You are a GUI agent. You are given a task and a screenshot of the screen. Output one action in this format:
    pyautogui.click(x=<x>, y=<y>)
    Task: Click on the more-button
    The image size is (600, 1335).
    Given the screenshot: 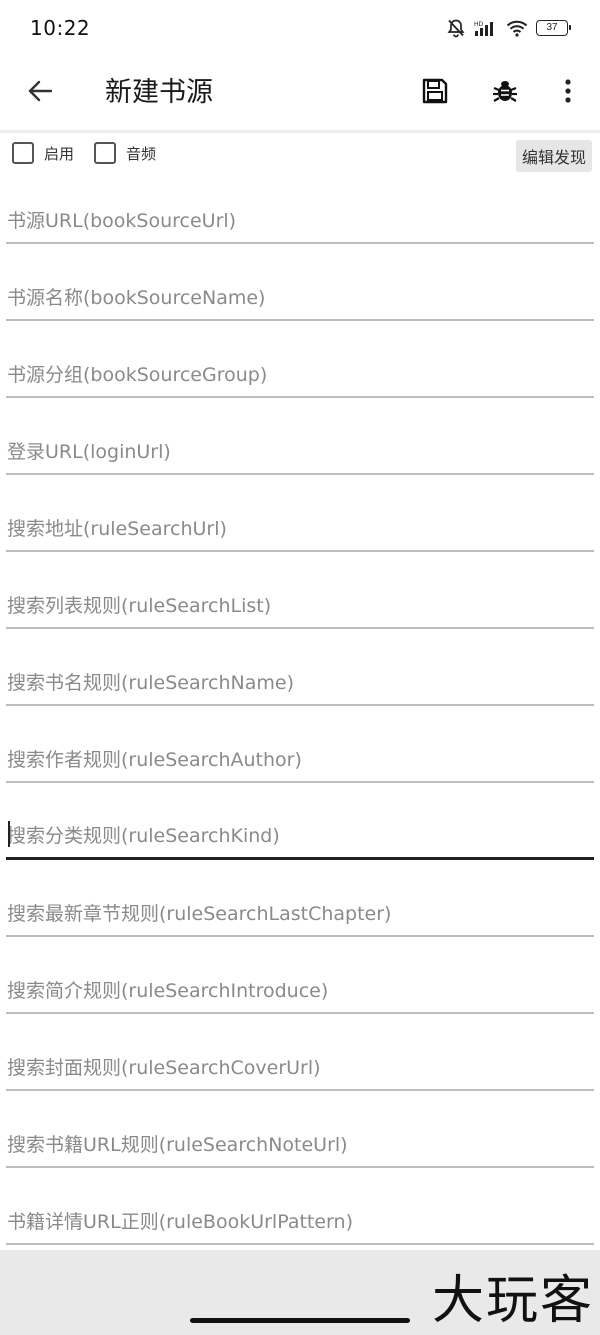 What is the action you would take?
    pyautogui.click(x=568, y=93)
    